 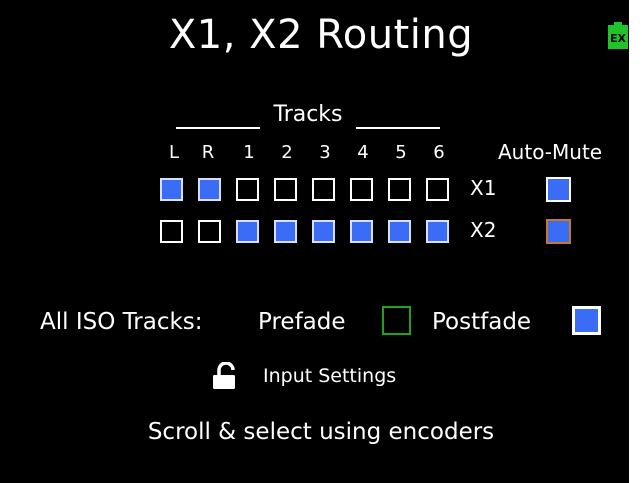 I want to click on footer-hint: Scroll & select using encoders, so click(x=321, y=432).